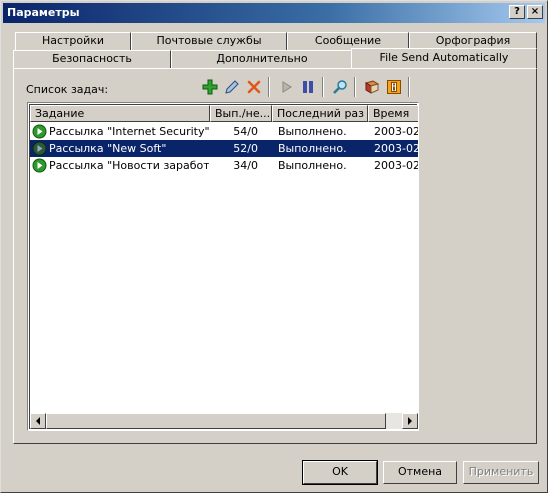 This screenshot has height=493, width=548. Describe the element at coordinates (262, 59) in the screenshot. I see `tab-advanced: Дополнительно` at that location.